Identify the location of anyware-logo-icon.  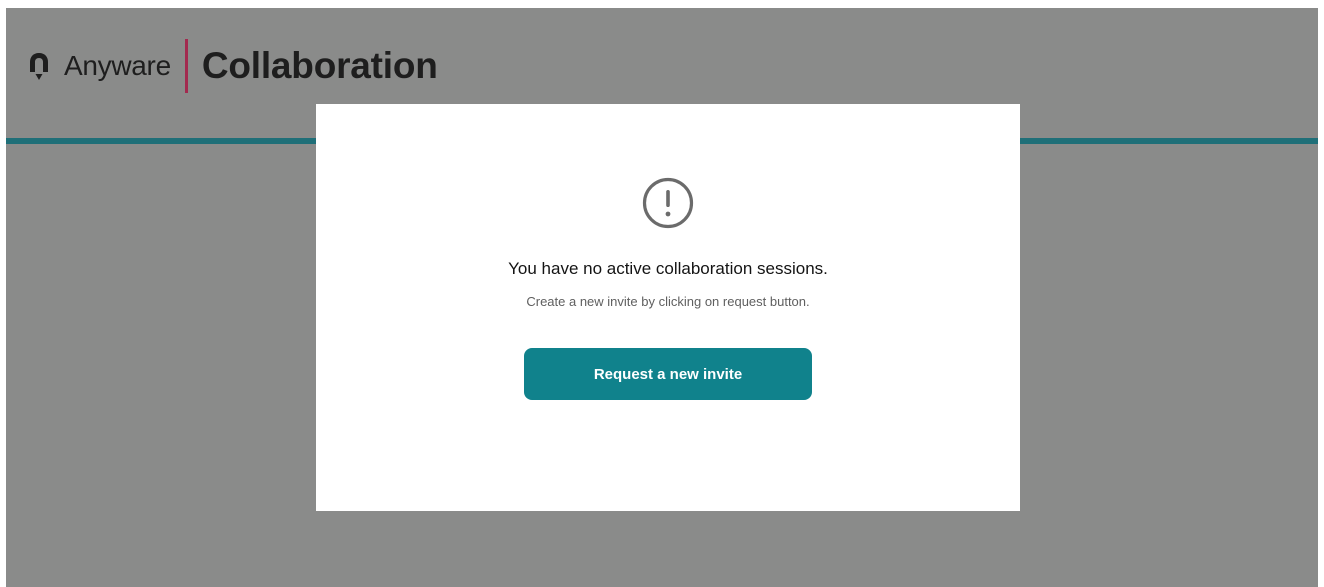
(39, 66).